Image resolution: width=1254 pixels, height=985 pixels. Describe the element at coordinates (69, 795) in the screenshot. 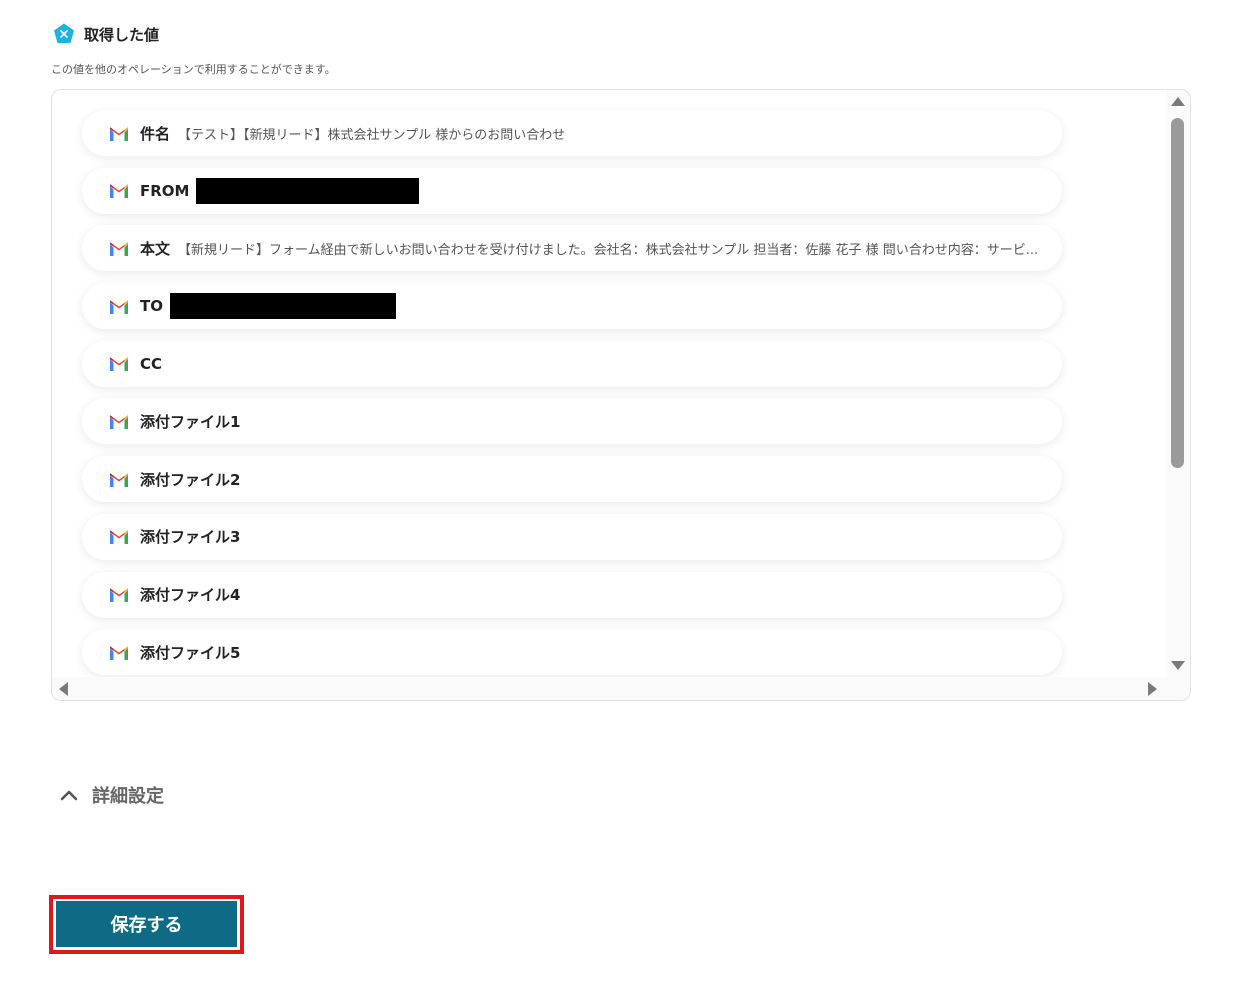

I see `chevron-up-icon` at that location.